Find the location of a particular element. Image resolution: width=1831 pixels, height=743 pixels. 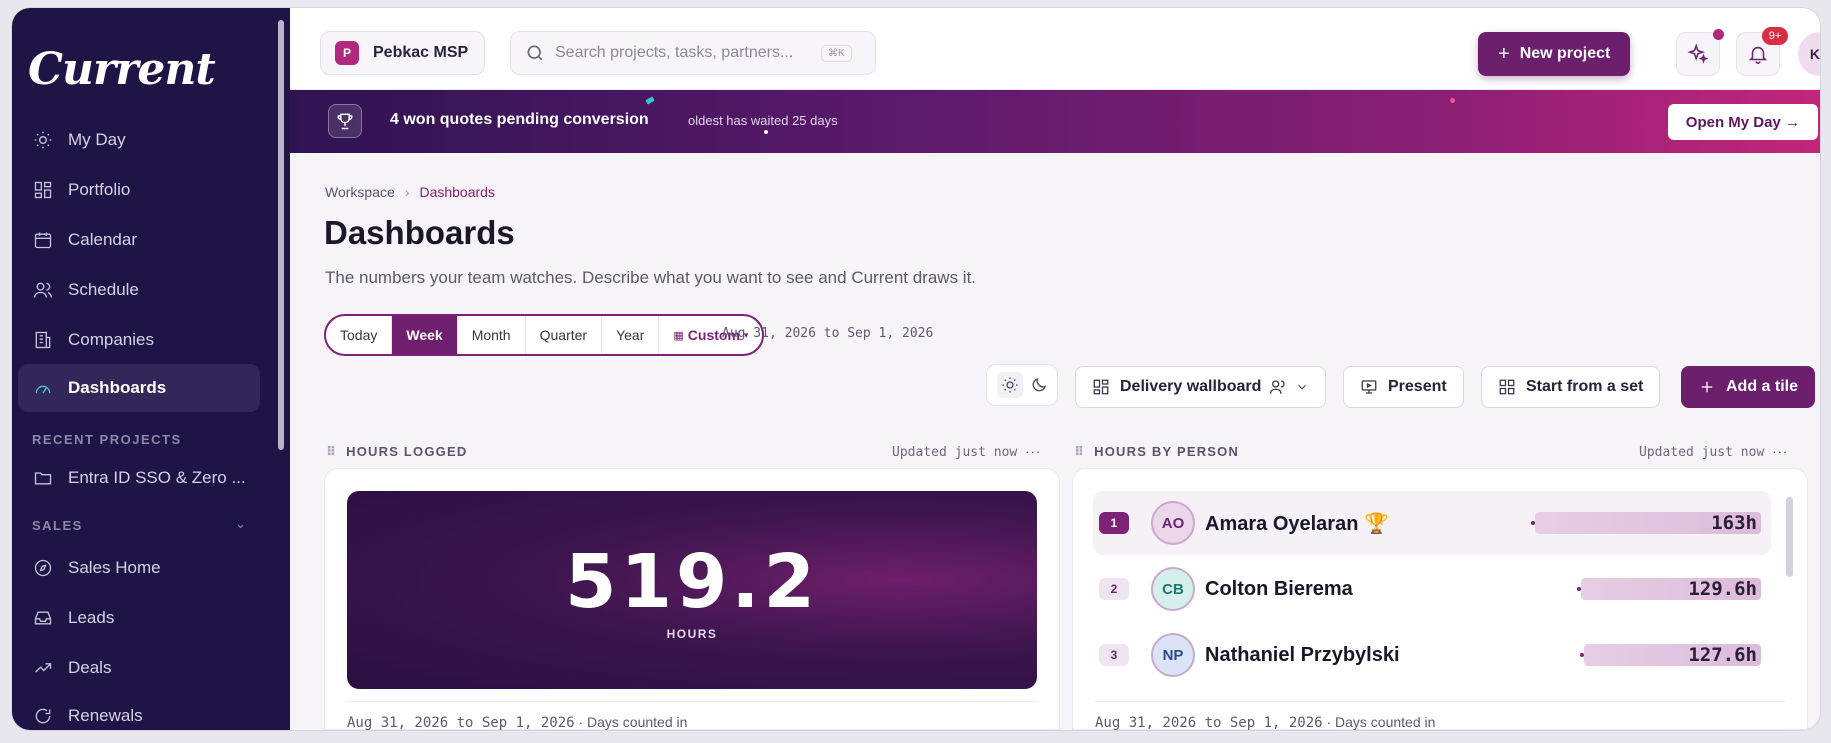

workspace-badge: P is located at coordinates (347, 53).